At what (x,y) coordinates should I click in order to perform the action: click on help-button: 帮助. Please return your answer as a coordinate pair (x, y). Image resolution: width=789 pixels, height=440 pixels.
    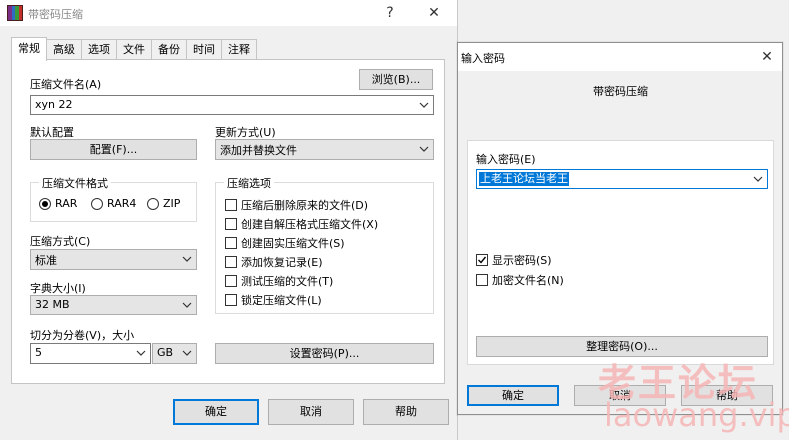
    Looking at the image, I should click on (406, 412).